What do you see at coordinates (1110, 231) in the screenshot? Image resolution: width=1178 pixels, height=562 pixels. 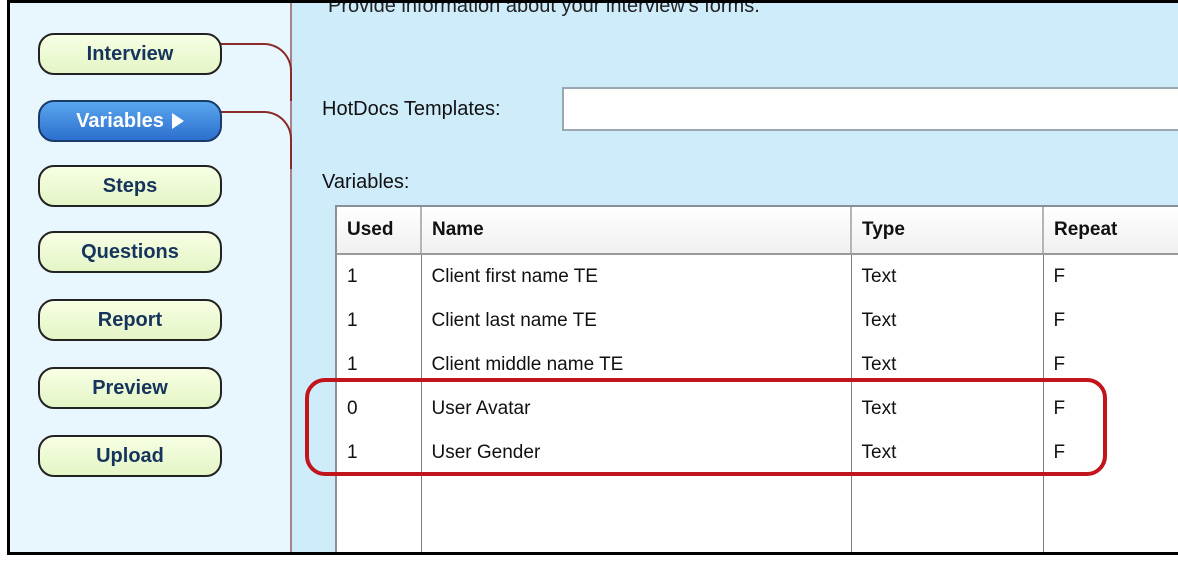 I see `column-header-repeat: Repeat` at bounding box center [1110, 231].